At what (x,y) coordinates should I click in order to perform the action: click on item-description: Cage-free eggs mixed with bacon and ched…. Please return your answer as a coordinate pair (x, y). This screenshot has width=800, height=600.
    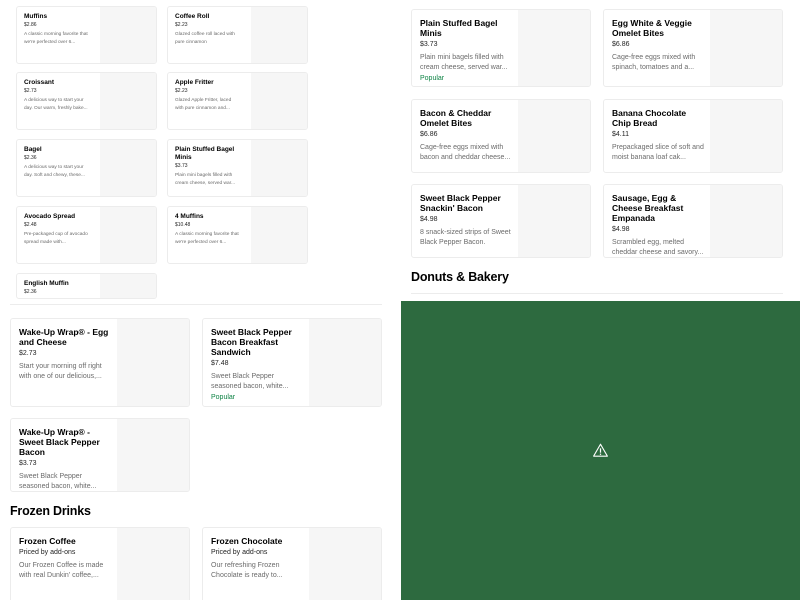
    Looking at the image, I should click on (465, 152).